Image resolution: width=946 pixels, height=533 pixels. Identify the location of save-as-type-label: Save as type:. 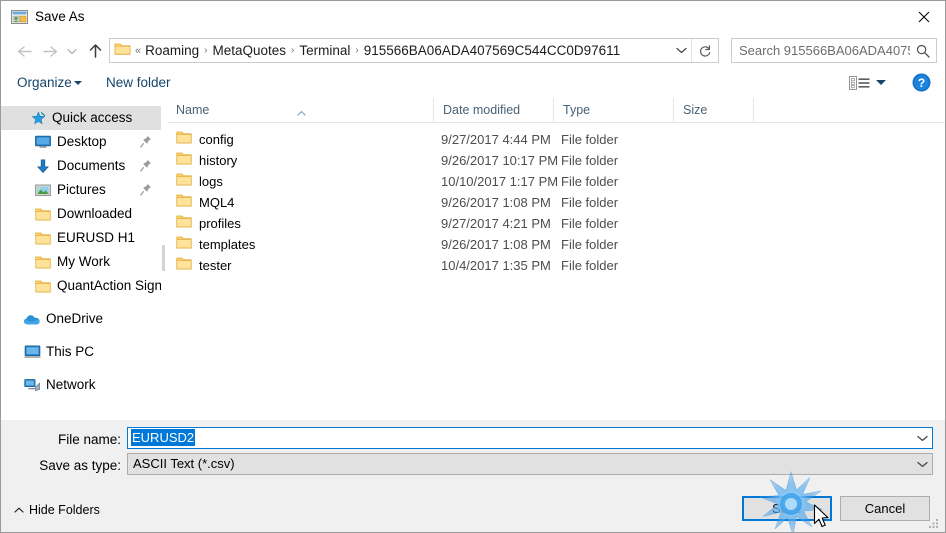
(80, 465).